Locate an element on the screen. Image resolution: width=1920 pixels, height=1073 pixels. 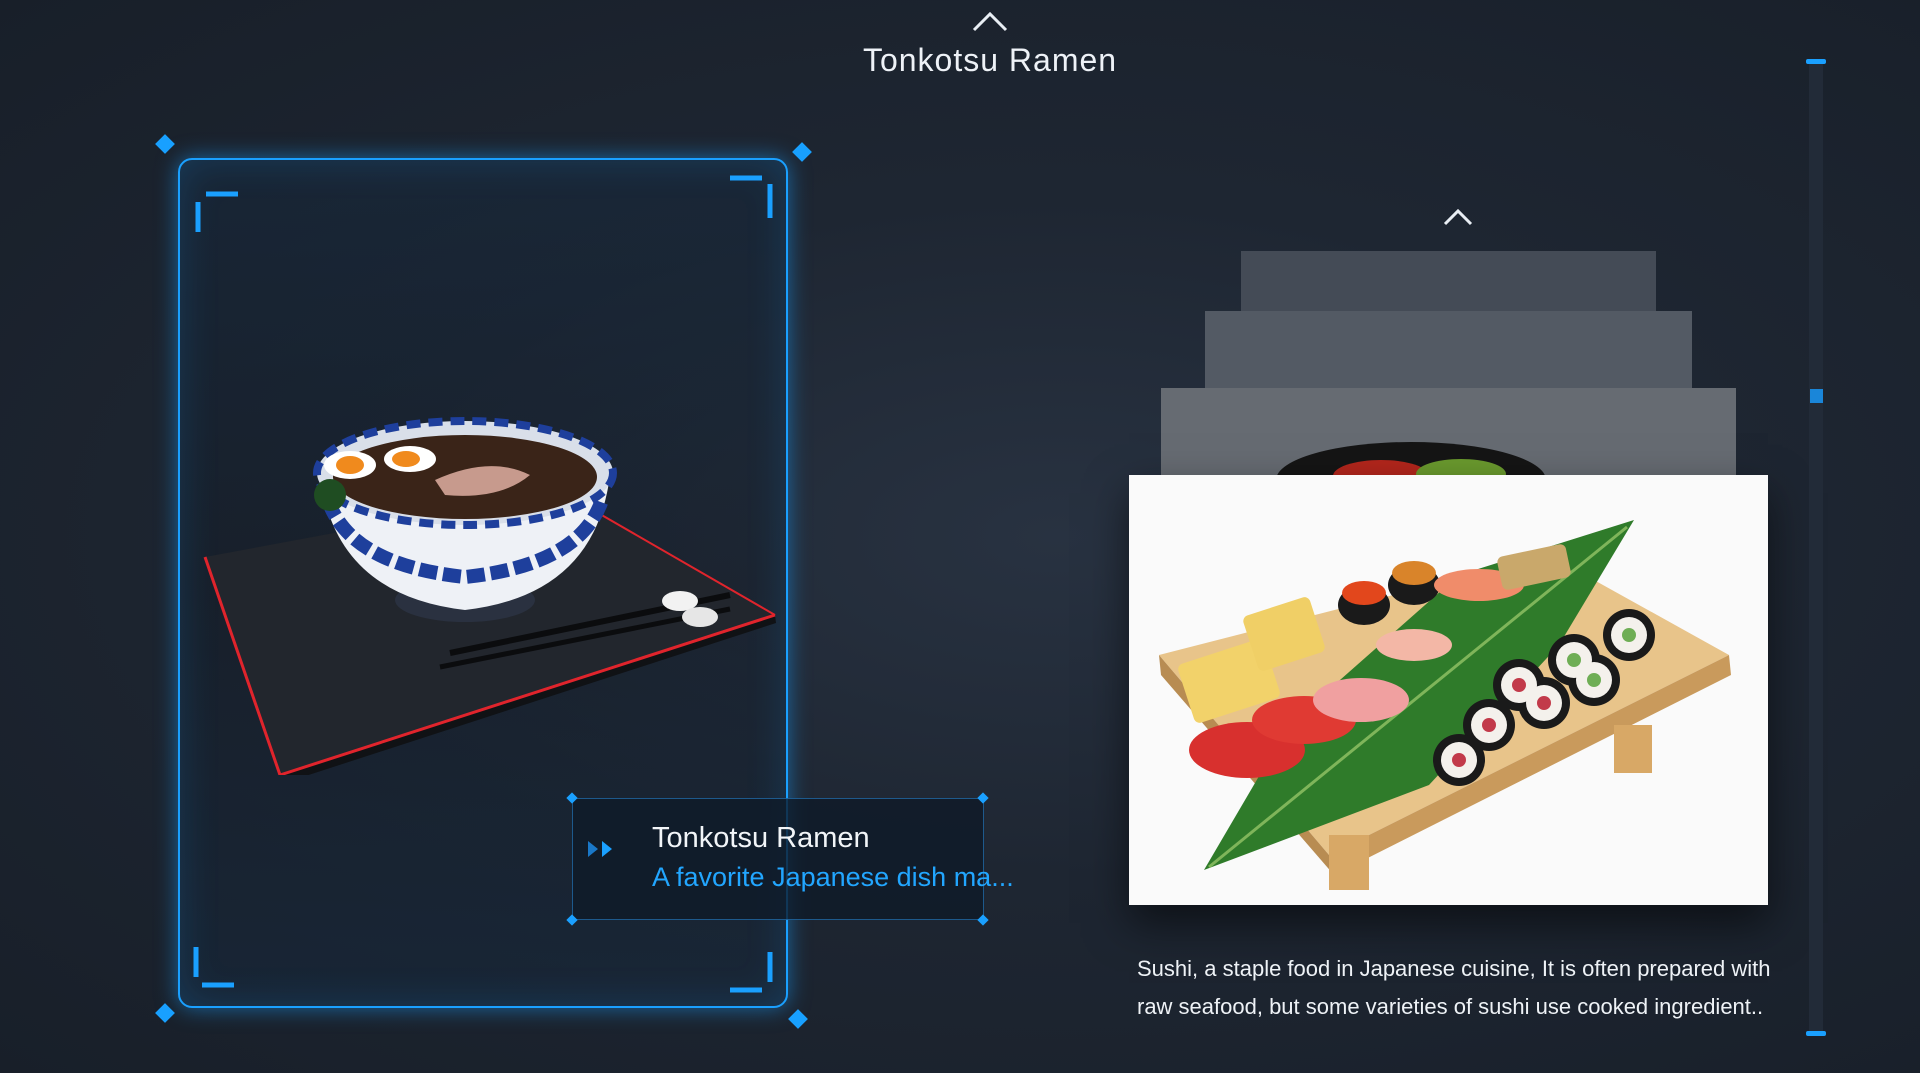
scrollbar-cap-bottom is located at coordinates (1816, 1033).